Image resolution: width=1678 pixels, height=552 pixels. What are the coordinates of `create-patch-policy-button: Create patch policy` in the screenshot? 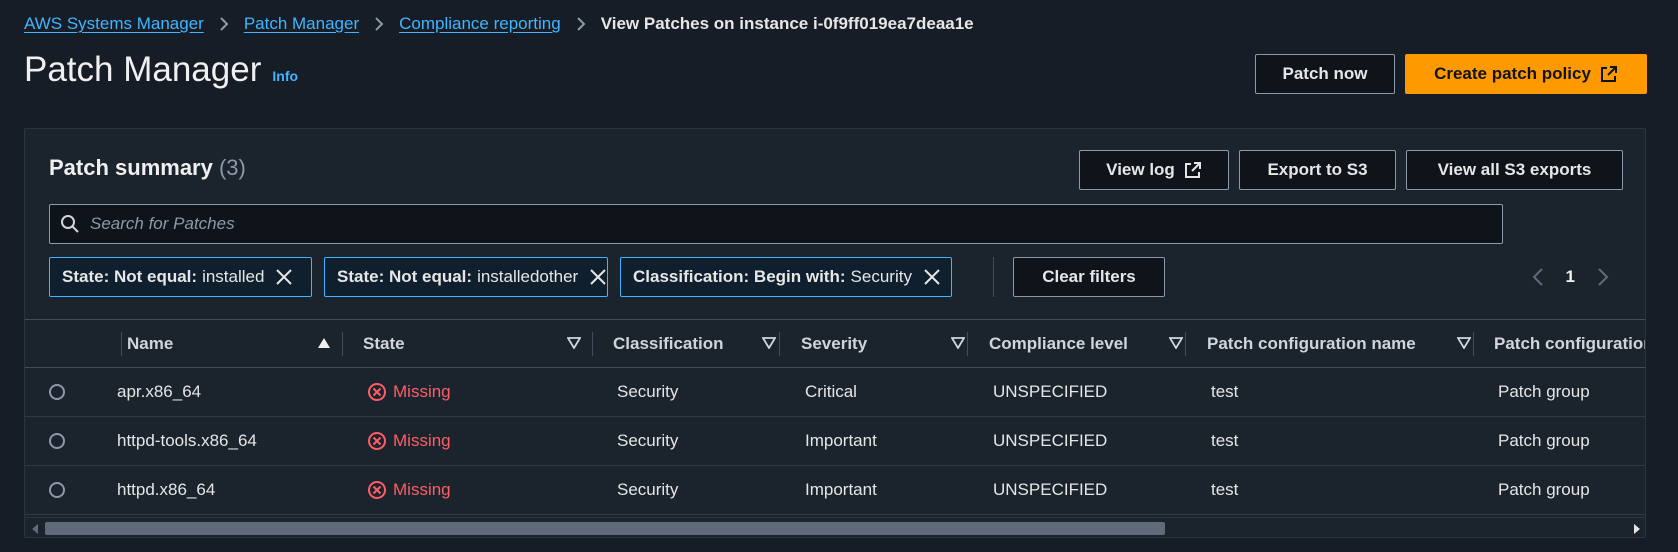 It's located at (1526, 74).